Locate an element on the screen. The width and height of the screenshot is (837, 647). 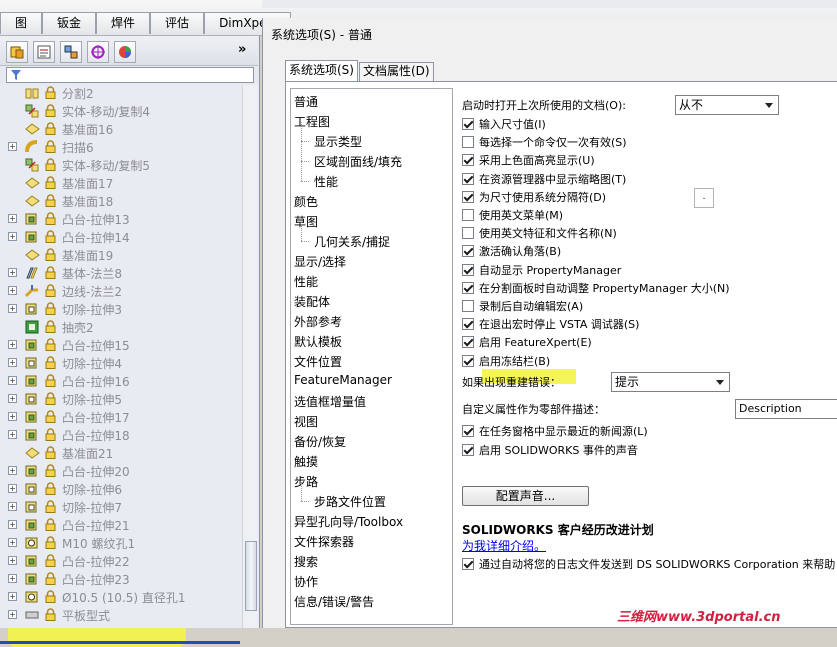
category-item: 信息/错误/警告 is located at coordinates (334, 601).